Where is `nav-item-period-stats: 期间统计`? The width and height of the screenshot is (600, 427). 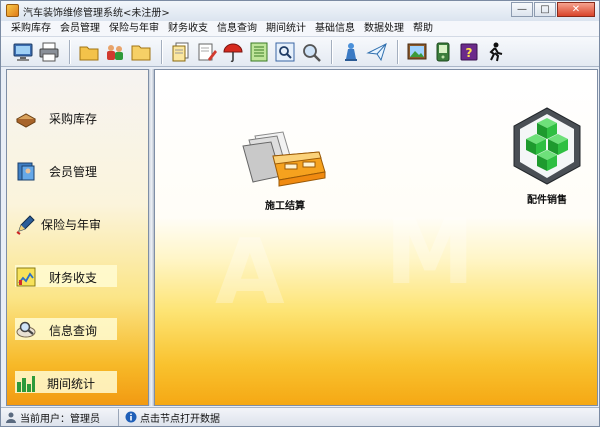
nav-item-period-stats: 期间统计 is located at coordinates (78, 383).